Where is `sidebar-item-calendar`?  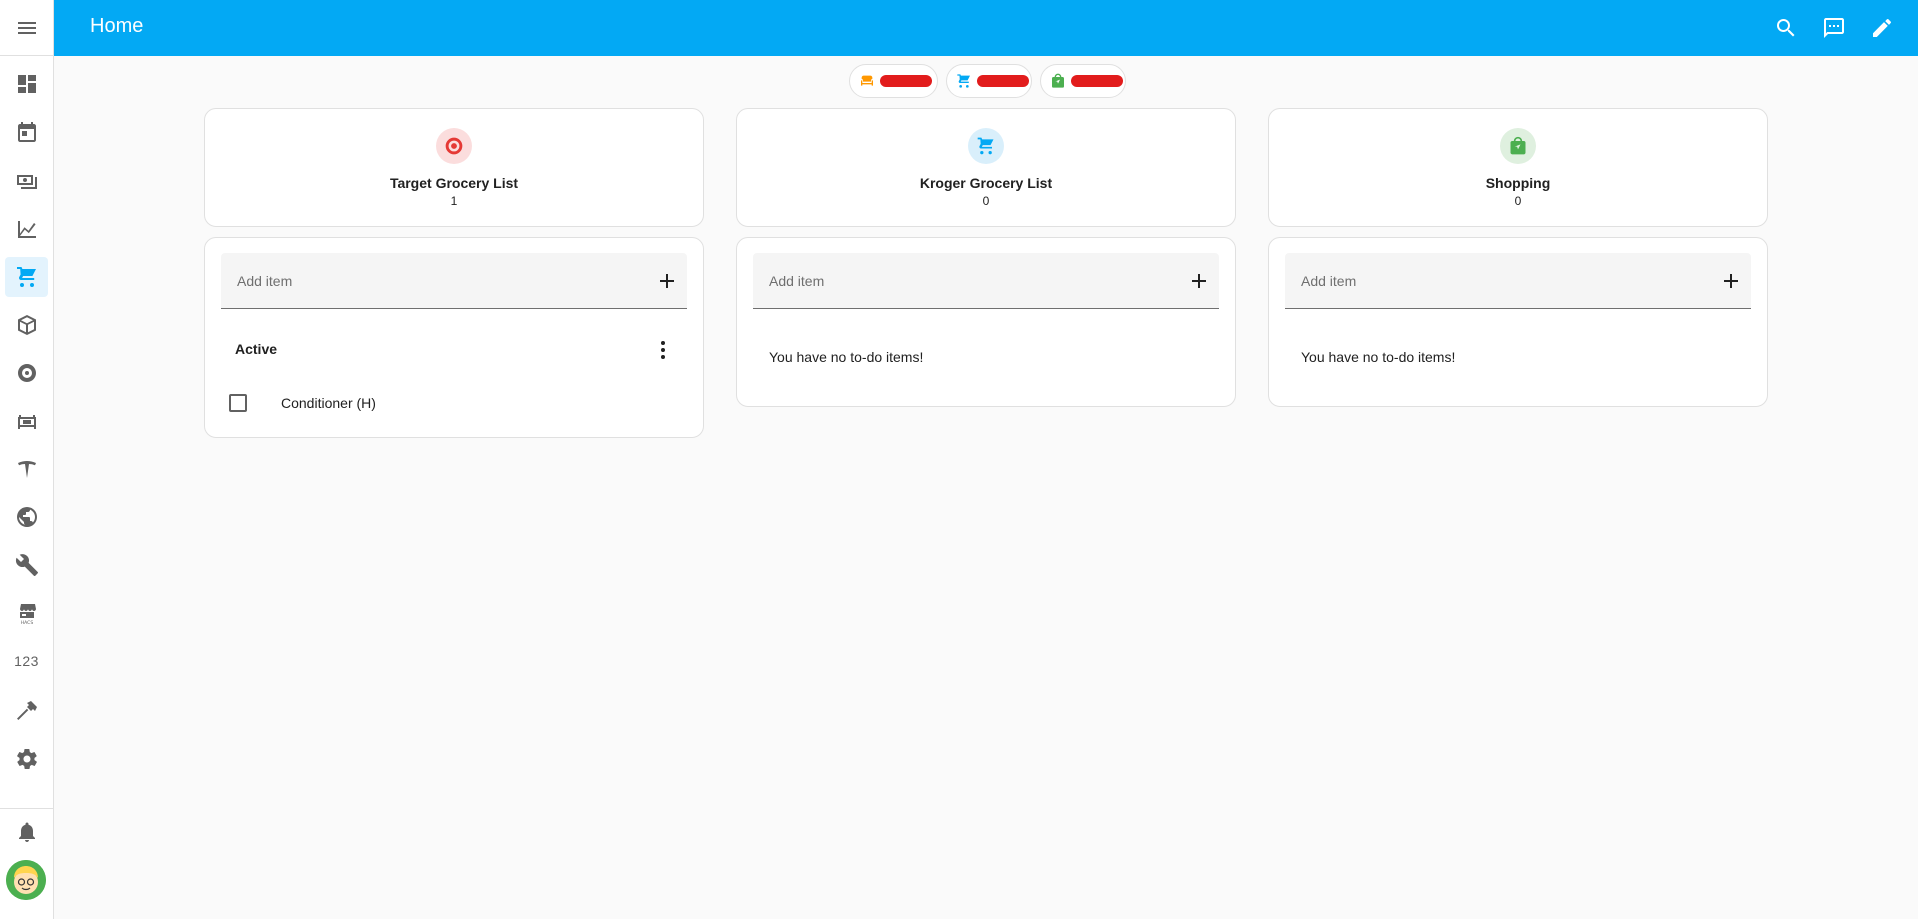
sidebar-item-calendar is located at coordinates (26, 132).